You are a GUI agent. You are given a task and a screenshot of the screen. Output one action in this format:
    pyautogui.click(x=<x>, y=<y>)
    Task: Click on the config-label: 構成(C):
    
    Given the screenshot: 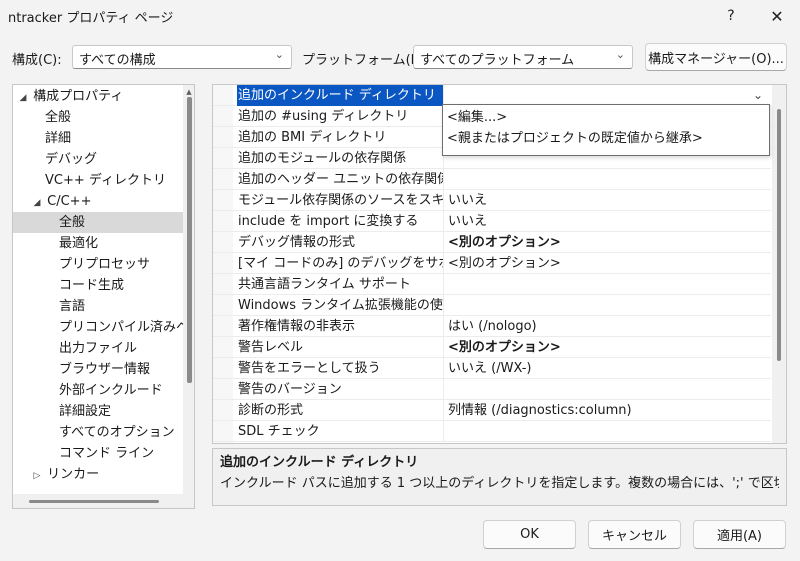 What is the action you would take?
    pyautogui.click(x=37, y=60)
    